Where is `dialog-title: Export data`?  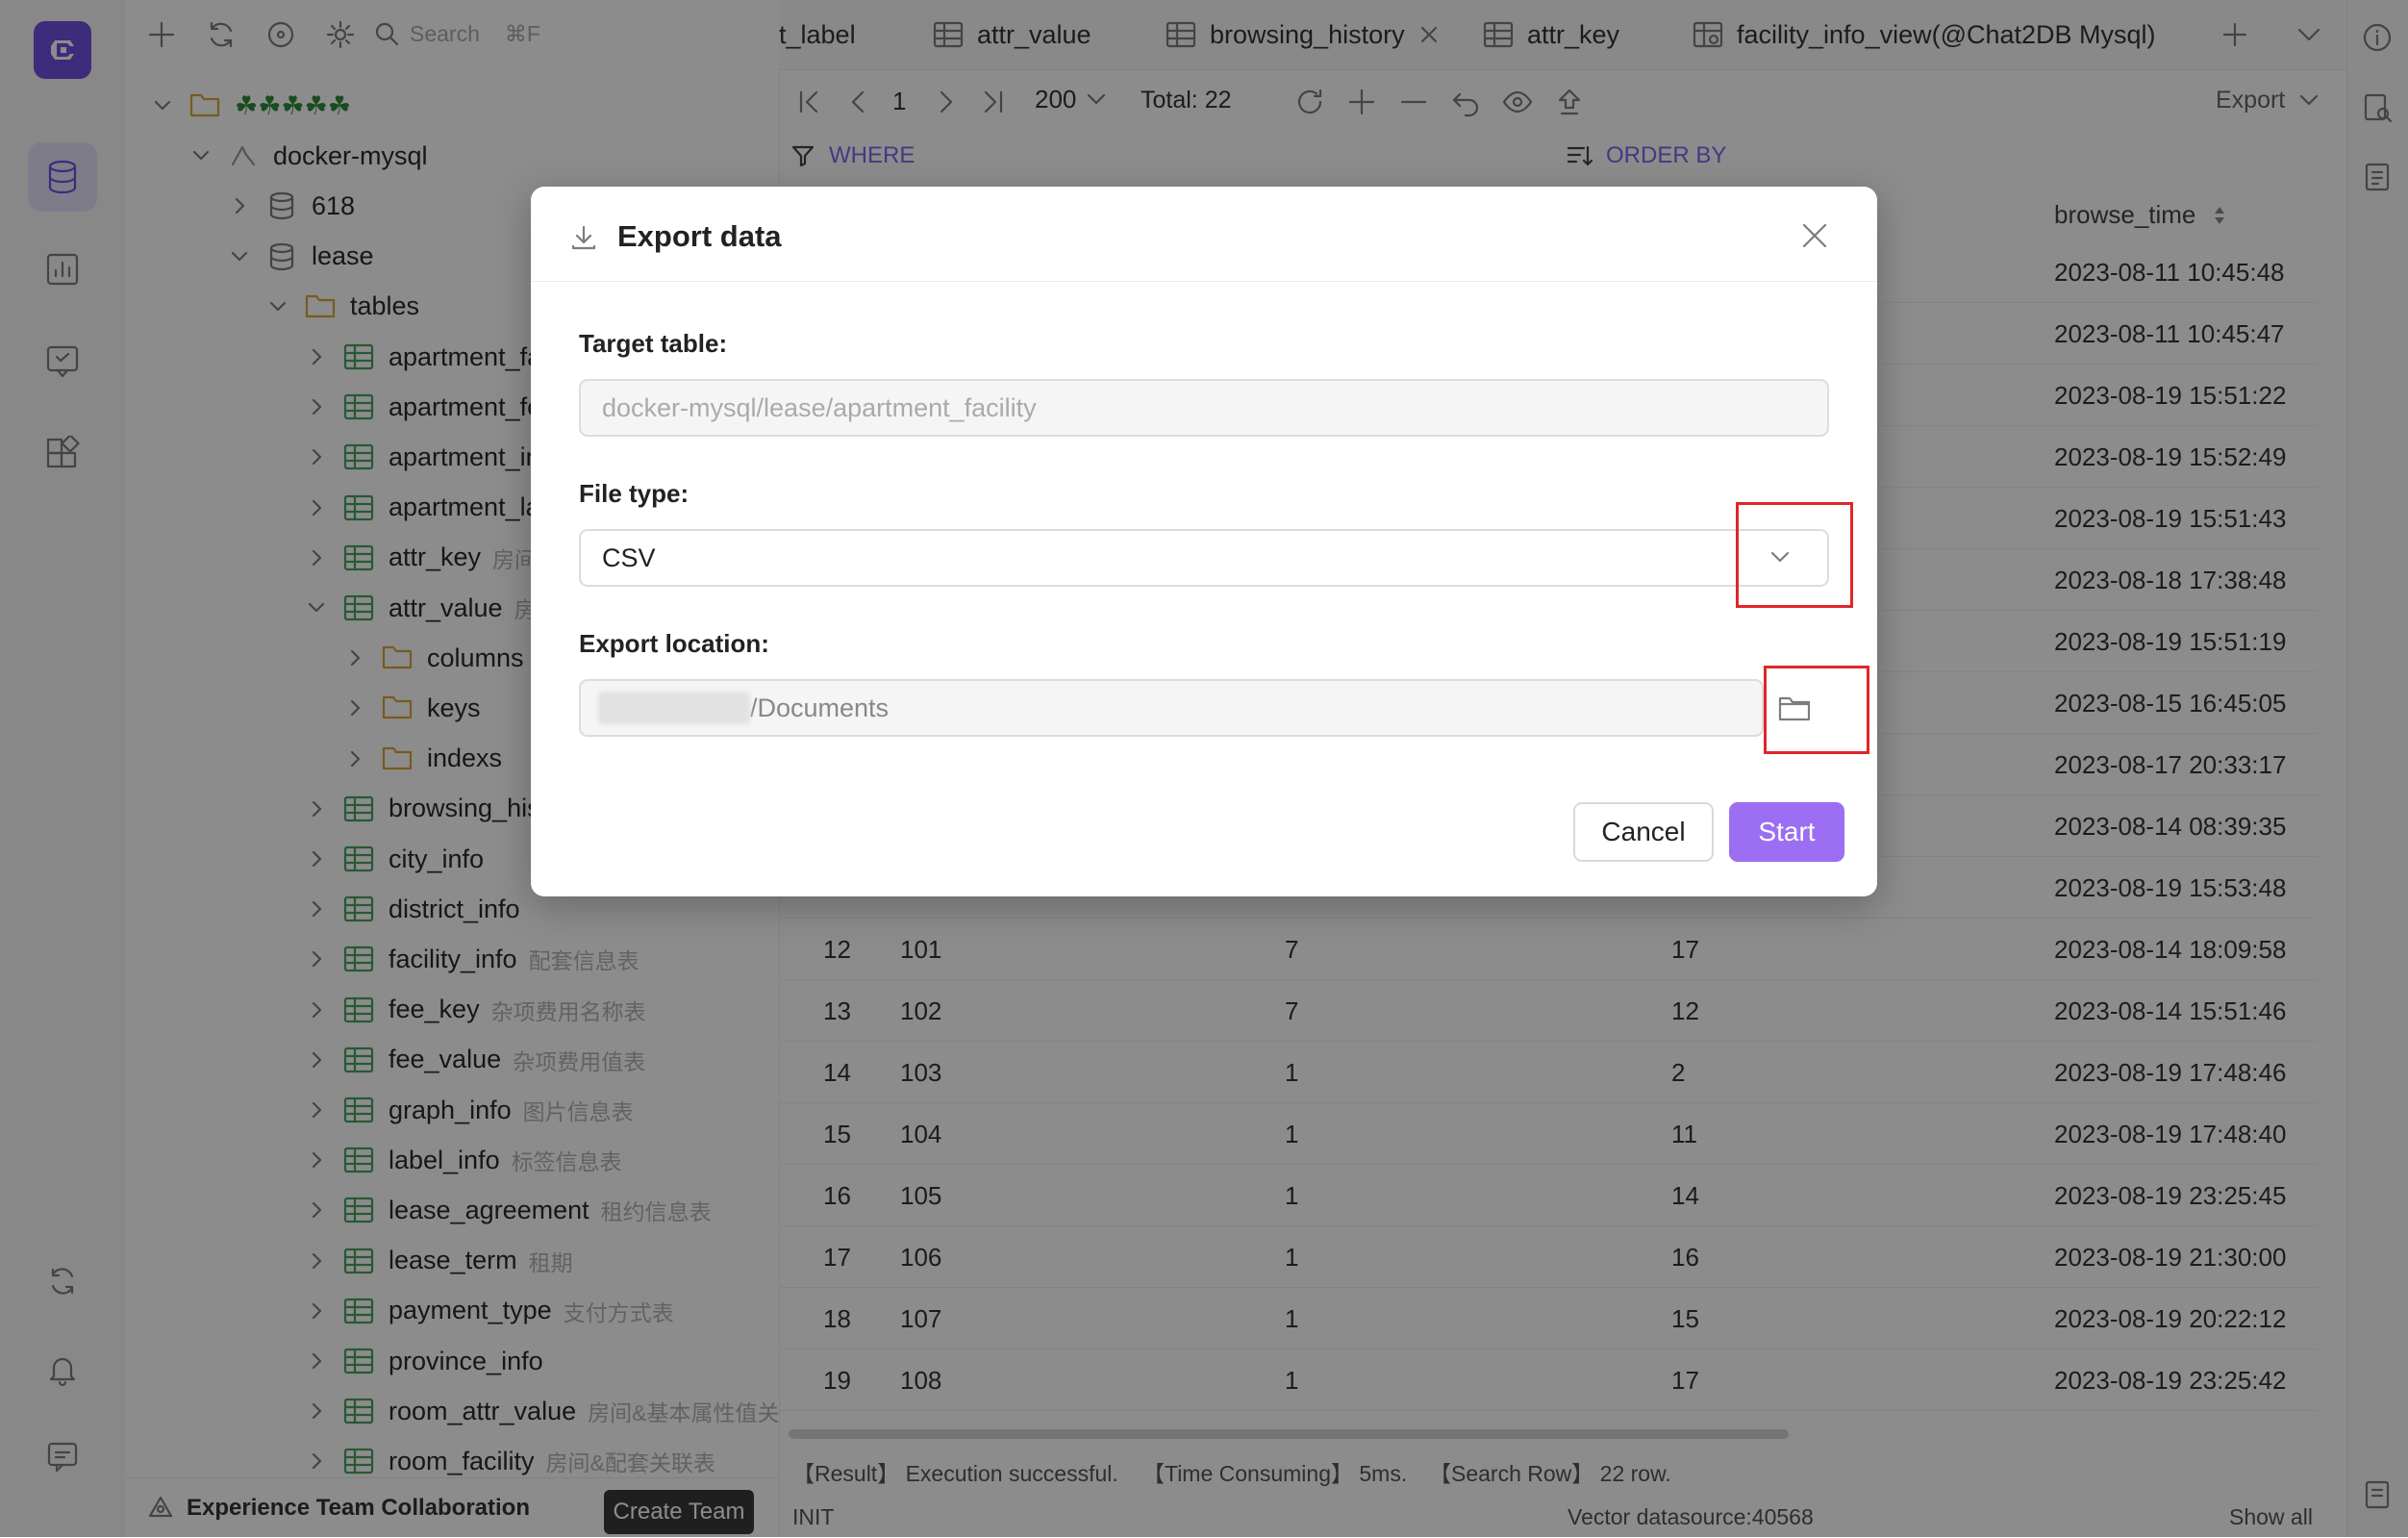
dialog-title: Export data is located at coordinates (699, 236).